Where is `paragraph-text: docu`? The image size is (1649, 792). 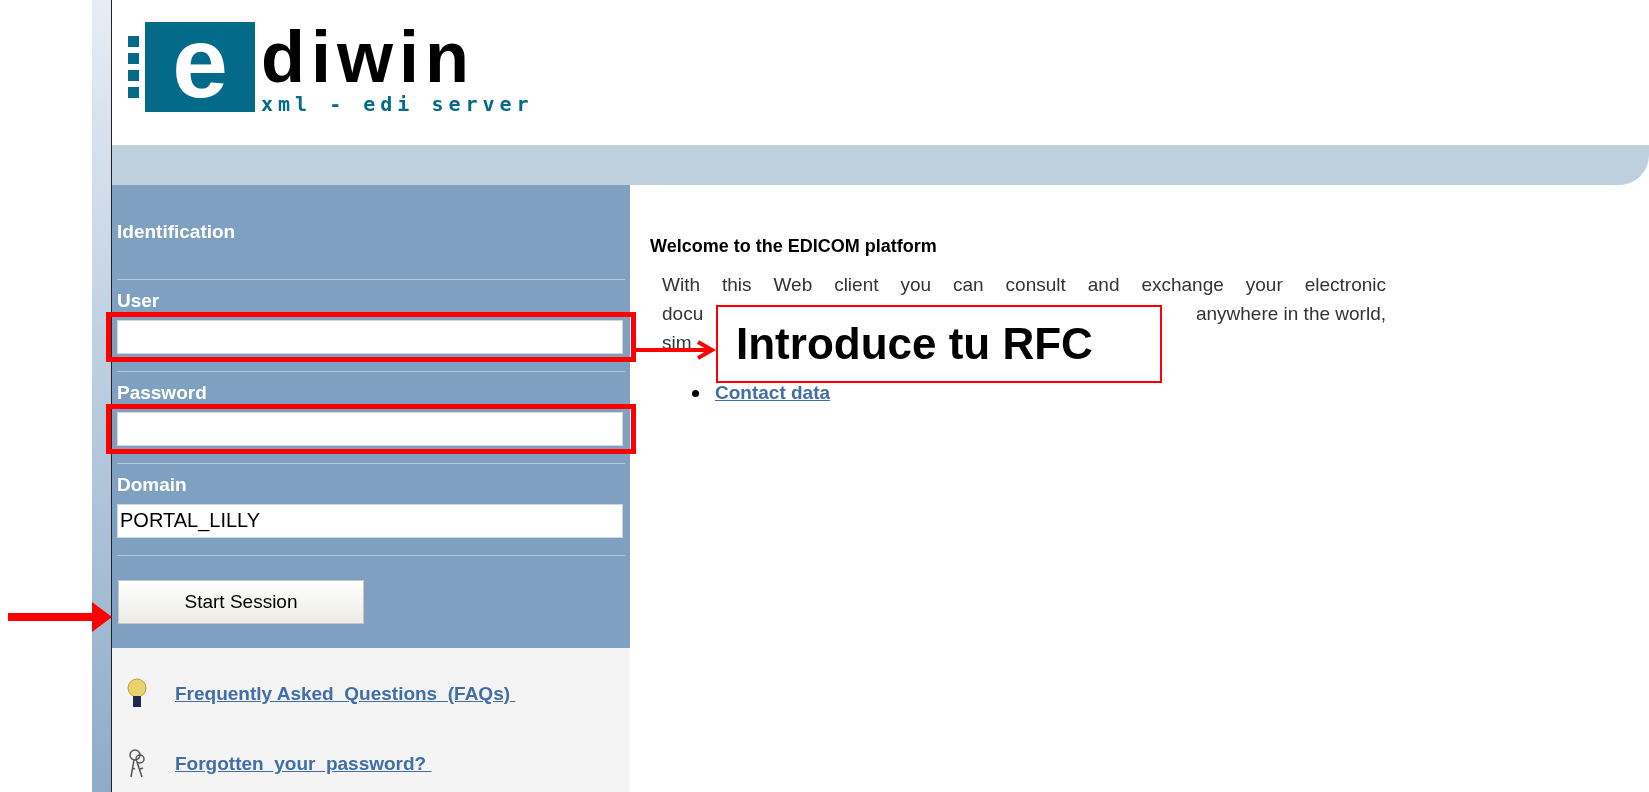 paragraph-text: docu is located at coordinates (683, 314).